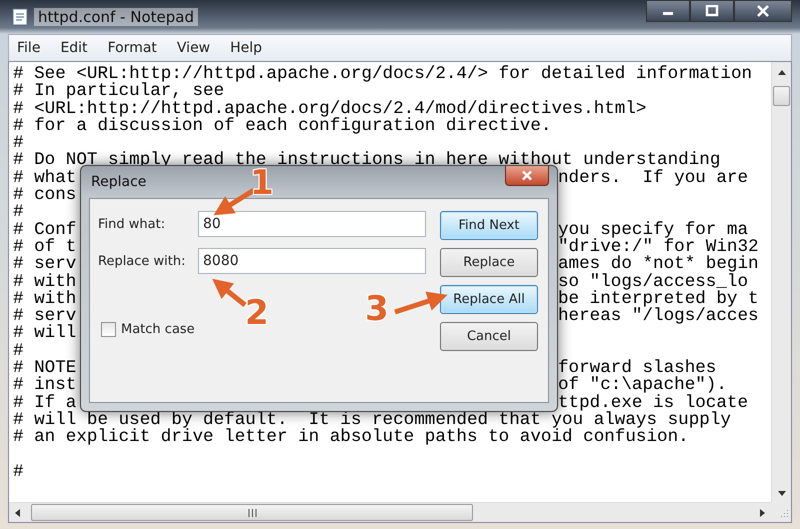 The height and width of the screenshot is (529, 800). Describe the element at coordinates (193, 48) in the screenshot. I see `menu-item: View` at that location.